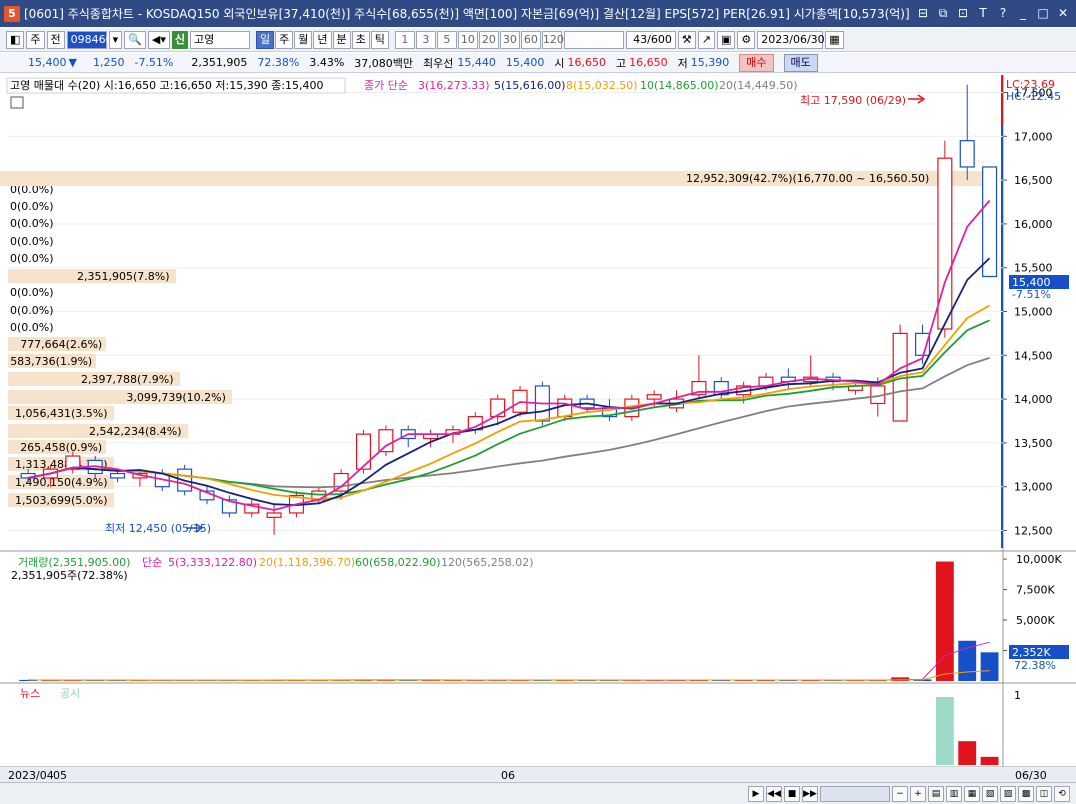 This screenshot has height=804, width=1076. I want to click on date-field: 2023/06/30, so click(791, 39).